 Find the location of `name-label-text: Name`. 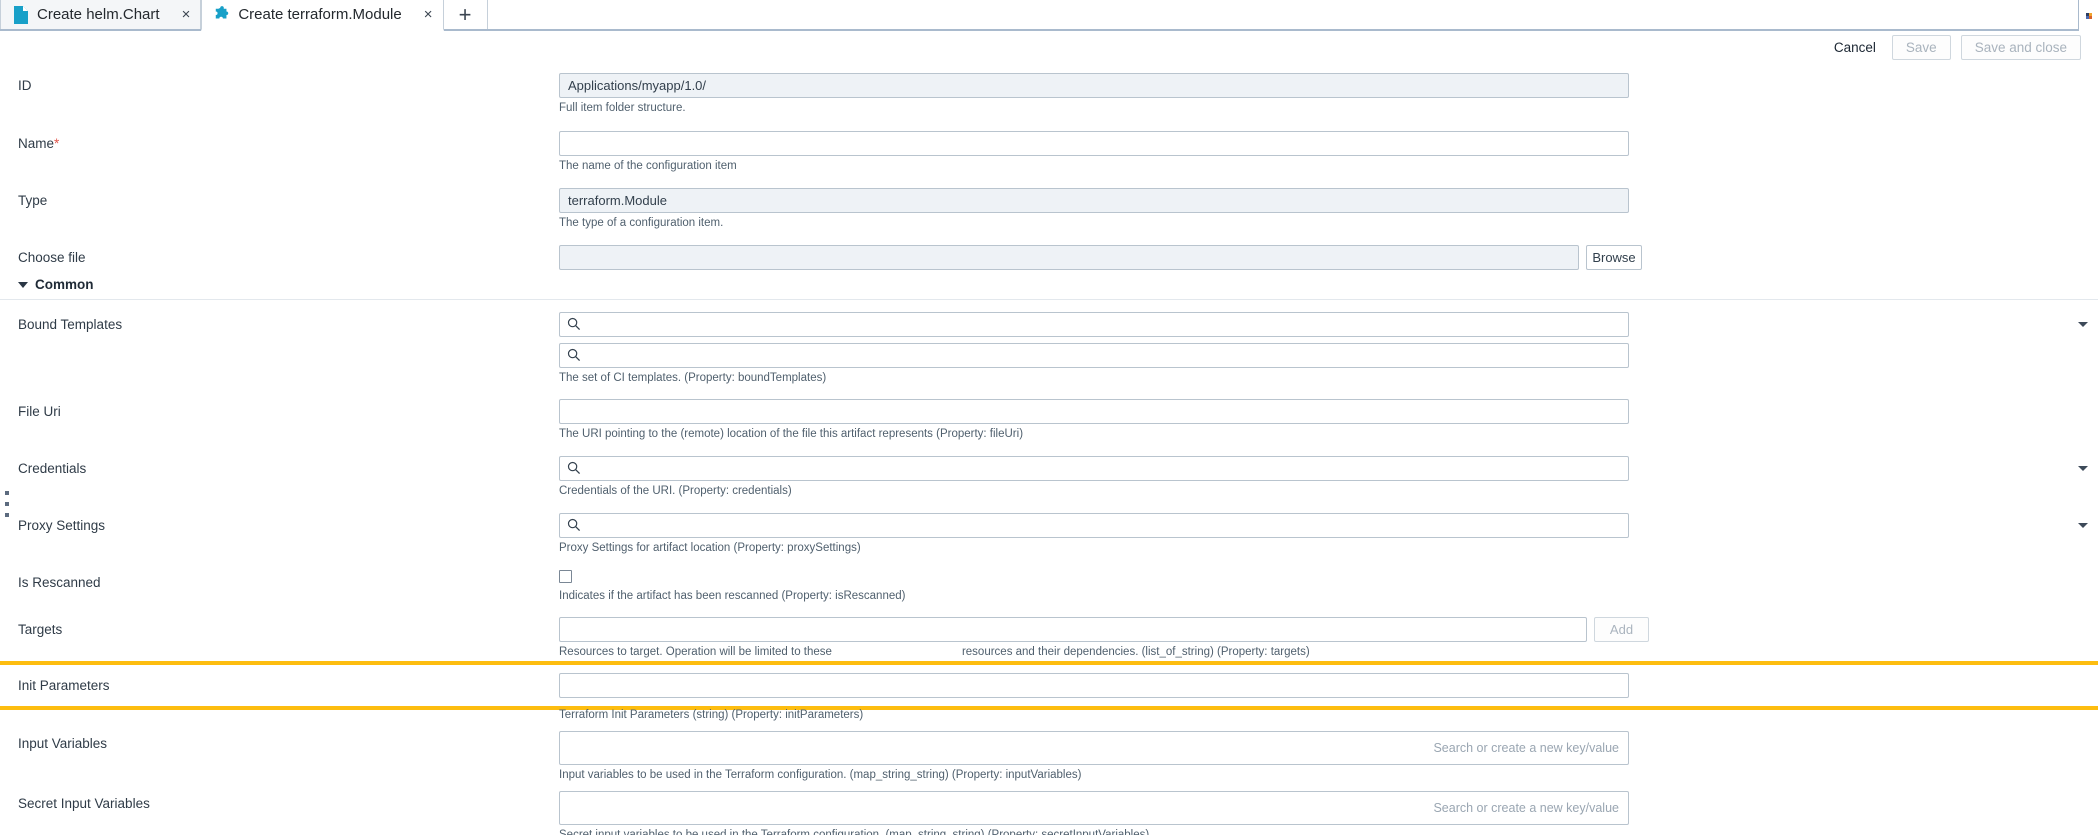

name-label-text: Name is located at coordinates (36, 143).